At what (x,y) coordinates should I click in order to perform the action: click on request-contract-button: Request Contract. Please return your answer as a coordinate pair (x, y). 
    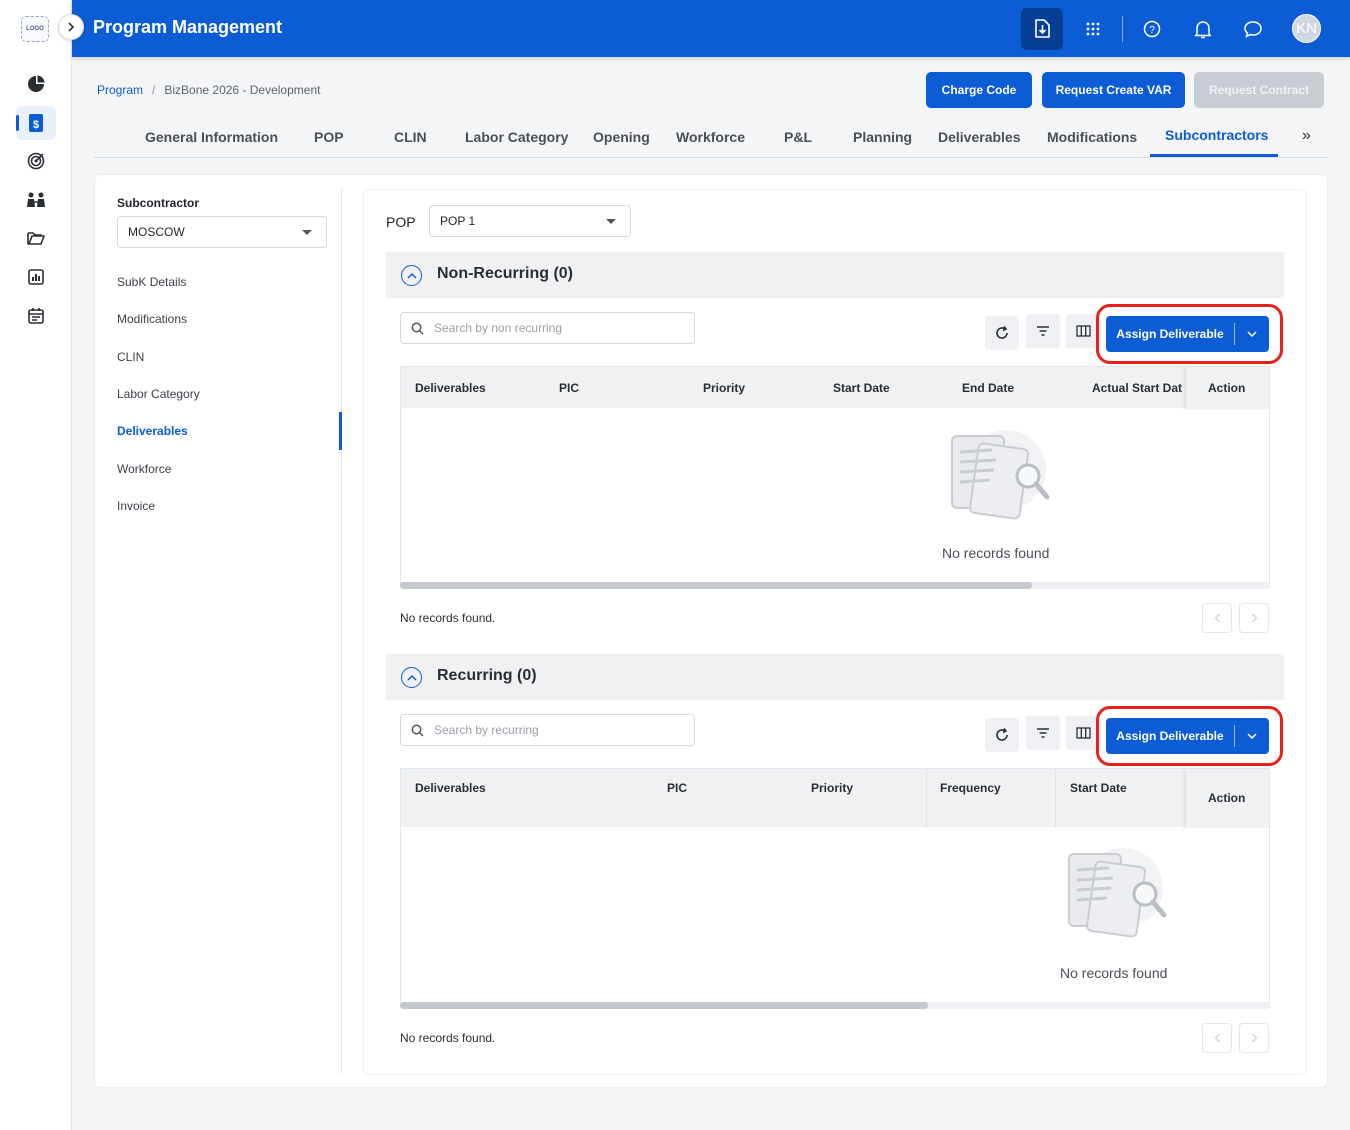
    Looking at the image, I should click on (1259, 90).